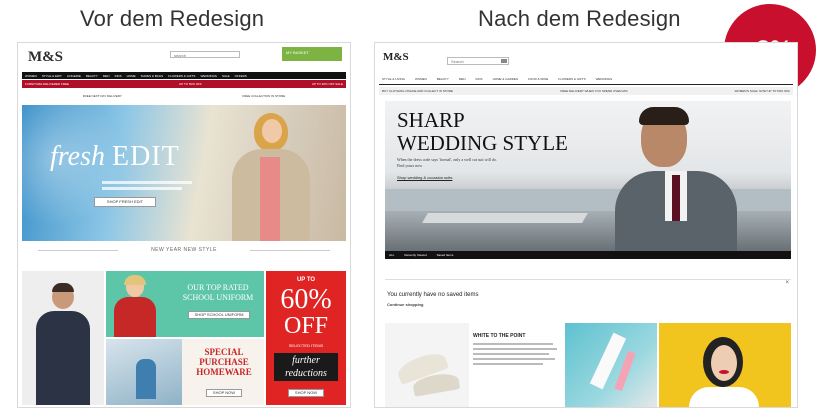 The image size is (820, 415). What do you see at coordinates (724, 372) in the screenshot?
I see `after-woman-lips` at bounding box center [724, 372].